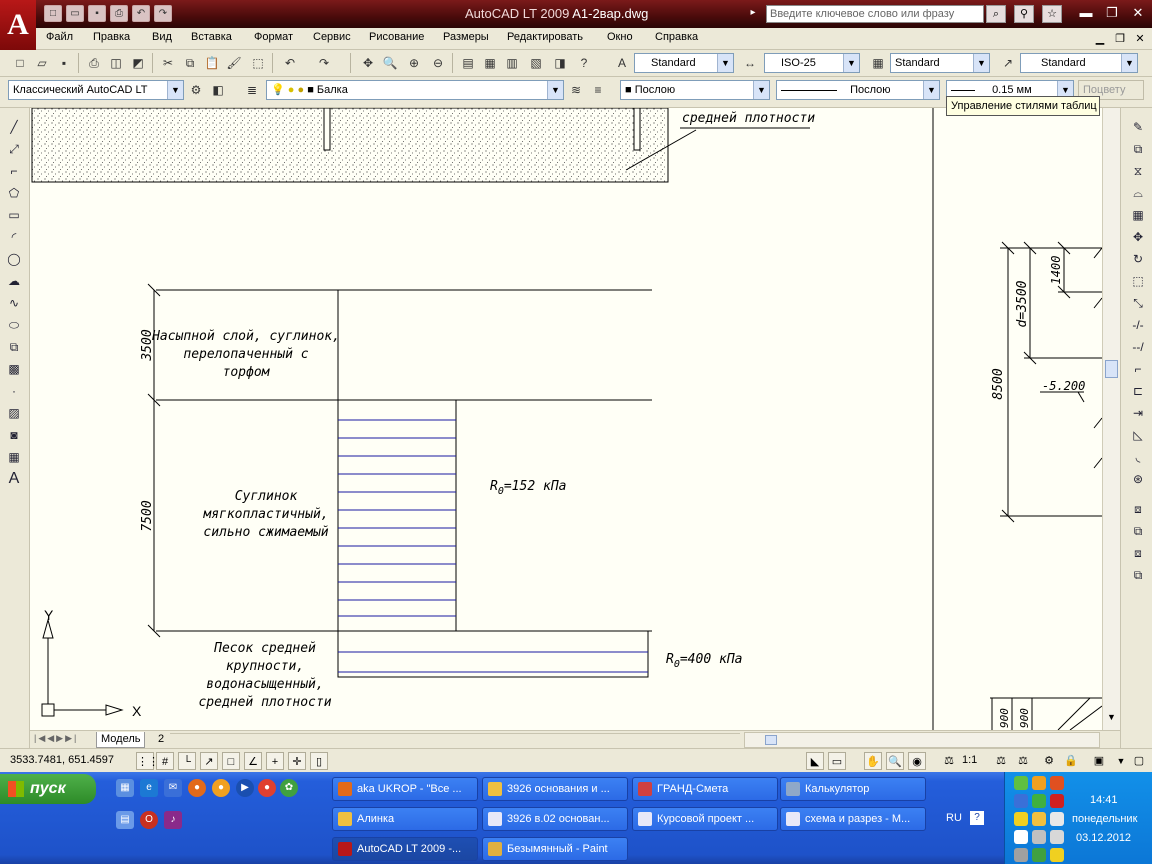 The width and height of the screenshot is (1152, 864). Describe the element at coordinates (1079, 63) in the screenshot. I see `mleader-style-select: Standard ▼` at that location.